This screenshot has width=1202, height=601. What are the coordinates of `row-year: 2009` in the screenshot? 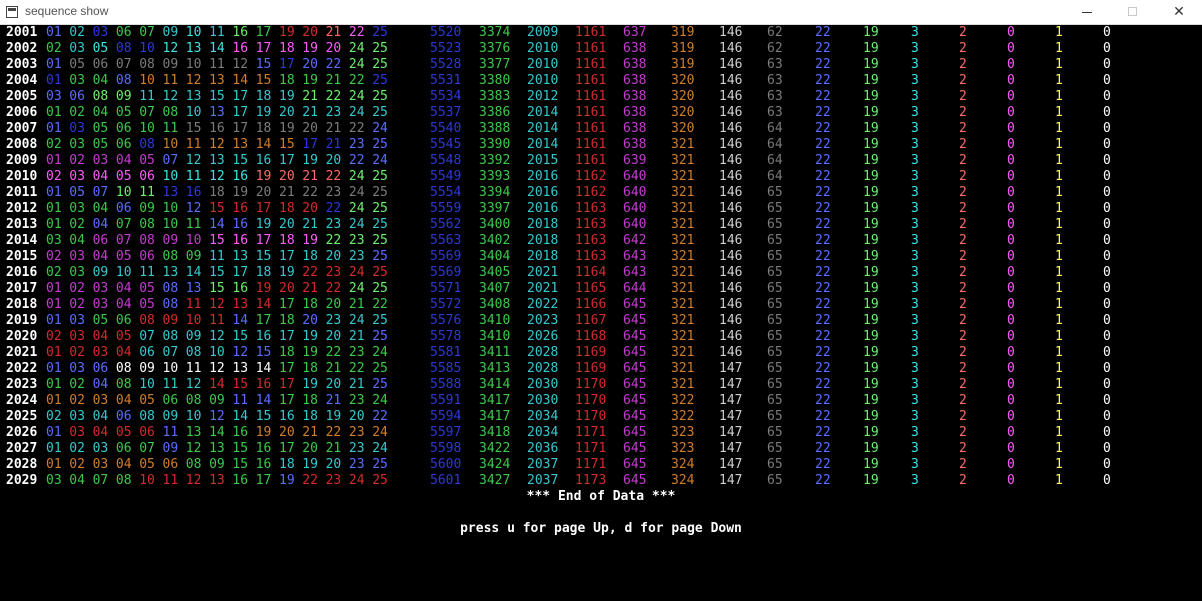 It's located at (22, 160).